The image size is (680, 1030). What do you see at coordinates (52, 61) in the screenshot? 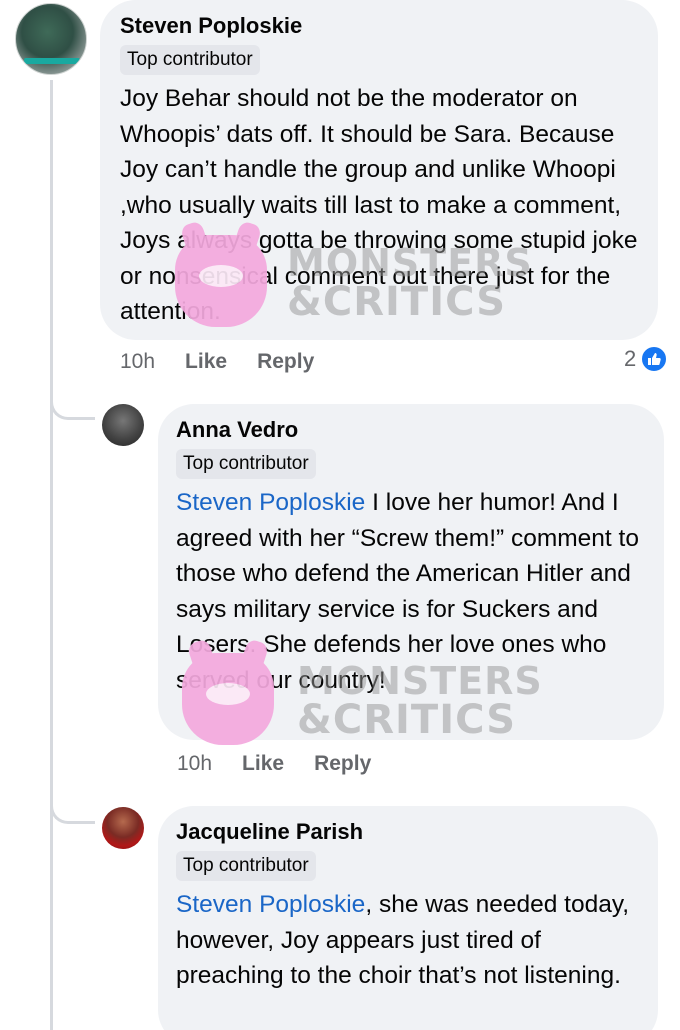
I see `avatar-decoration` at bounding box center [52, 61].